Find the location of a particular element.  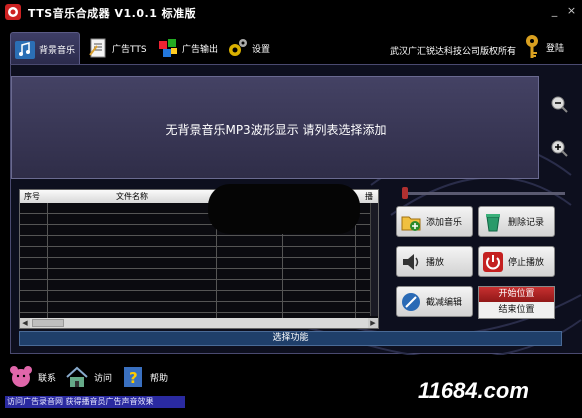

visit-button: 访问 is located at coordinates (88, 377).